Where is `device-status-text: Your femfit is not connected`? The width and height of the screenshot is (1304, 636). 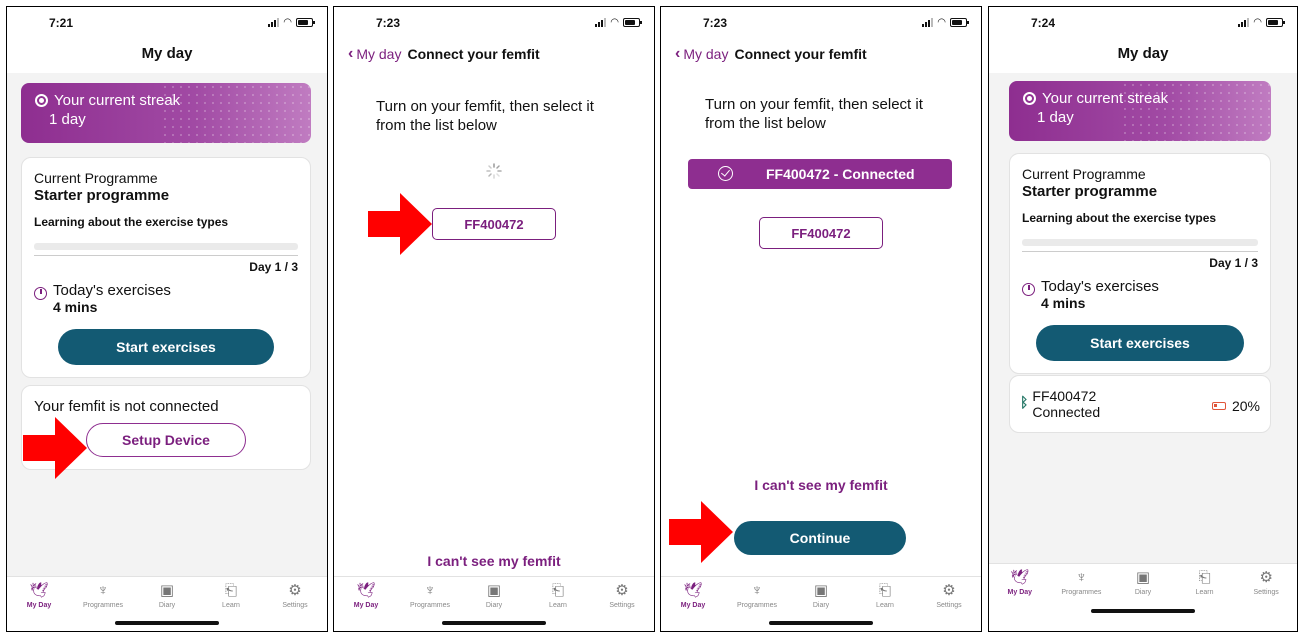 device-status-text: Your femfit is not connected is located at coordinates (126, 406).